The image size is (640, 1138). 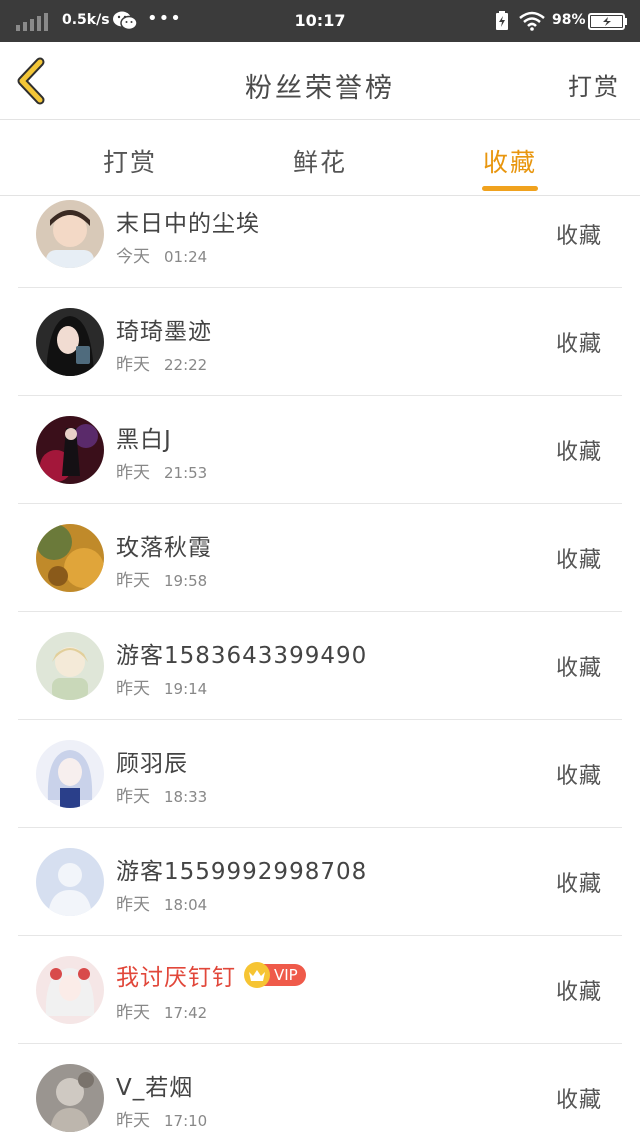 I want to click on charging-icon, so click(x=502, y=20).